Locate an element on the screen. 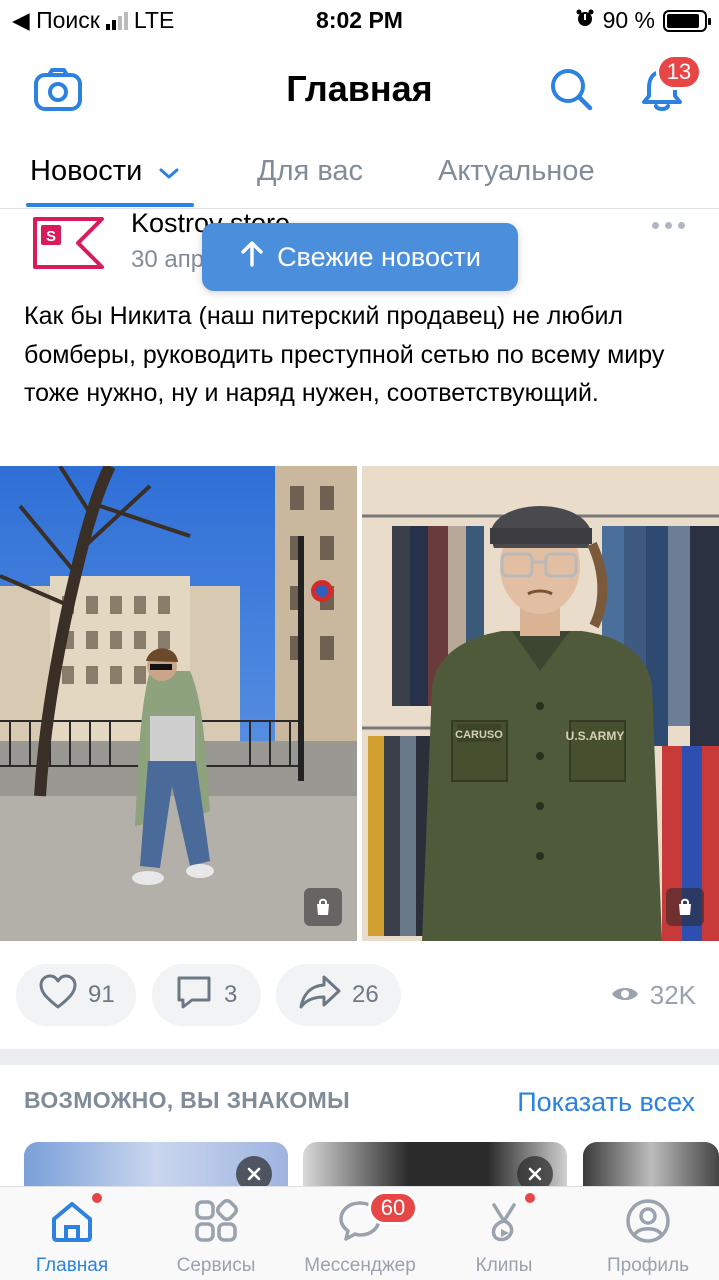 The image size is (719, 1280). heart-icon is located at coordinates (58, 995).